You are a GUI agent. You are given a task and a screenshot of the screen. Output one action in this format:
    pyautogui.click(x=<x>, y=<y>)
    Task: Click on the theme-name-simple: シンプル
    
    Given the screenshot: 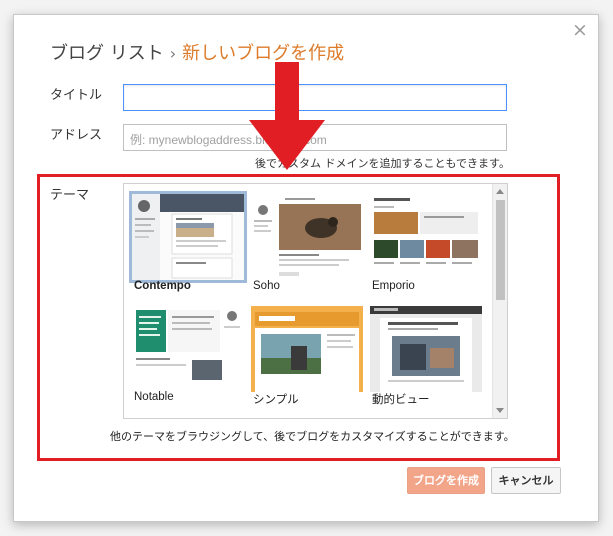 What is the action you would take?
    pyautogui.click(x=276, y=399)
    